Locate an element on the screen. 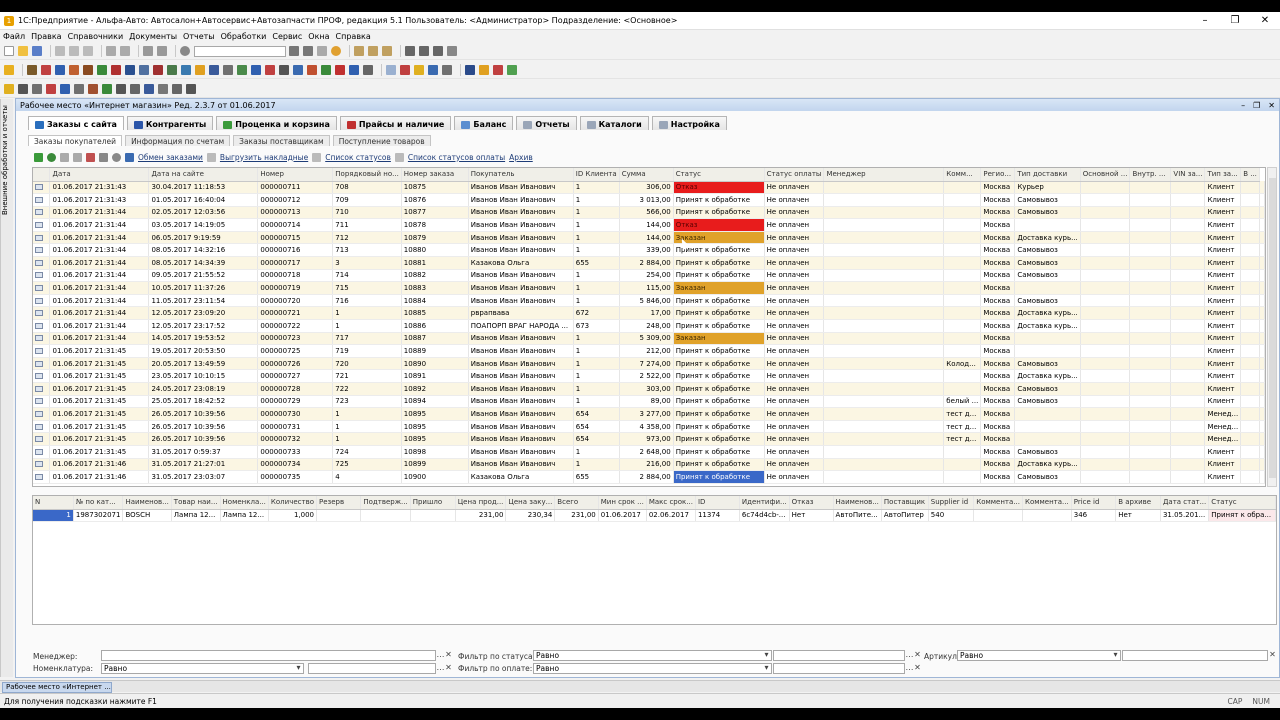 Image resolution: width=1280 pixels, height=720 pixels. gear-icon is located at coordinates (163, 89).